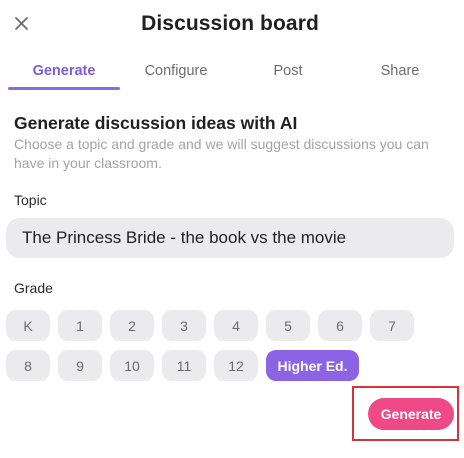 Image resolution: width=464 pixels, height=458 pixels. Describe the element at coordinates (184, 365) in the screenshot. I see `grade-option-11: 11` at that location.